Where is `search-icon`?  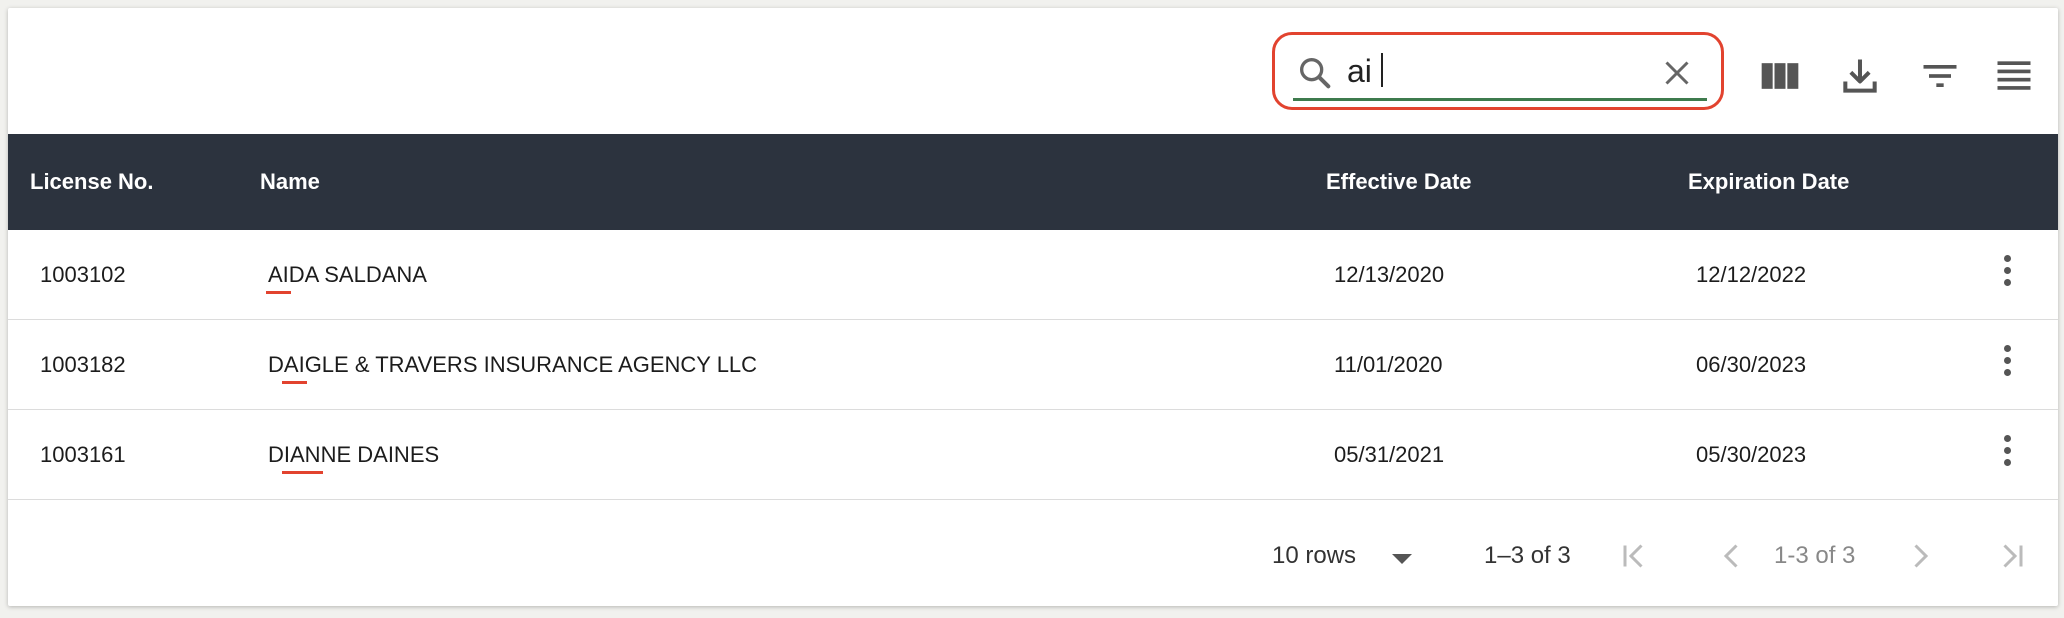 search-icon is located at coordinates (1315, 73).